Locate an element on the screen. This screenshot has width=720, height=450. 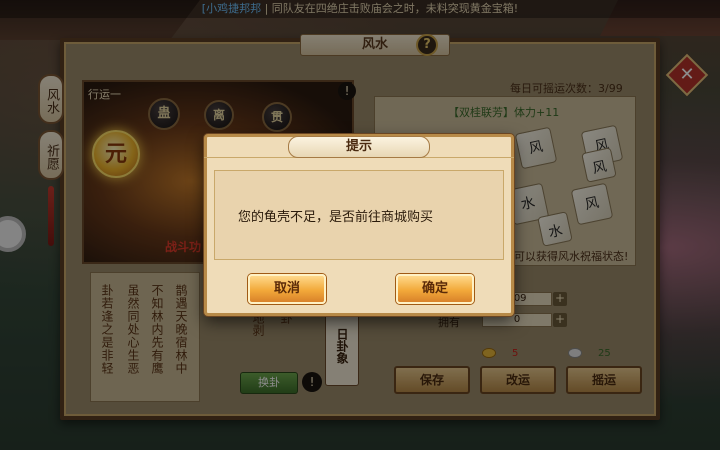
confirm-button: 确定 is located at coordinates (435, 289).